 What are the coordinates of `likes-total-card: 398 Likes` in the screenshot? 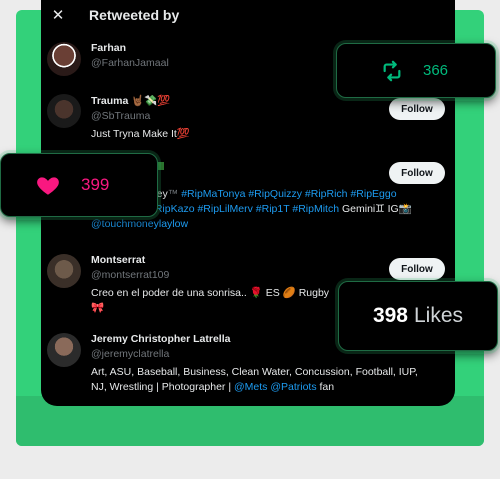 It's located at (418, 316).